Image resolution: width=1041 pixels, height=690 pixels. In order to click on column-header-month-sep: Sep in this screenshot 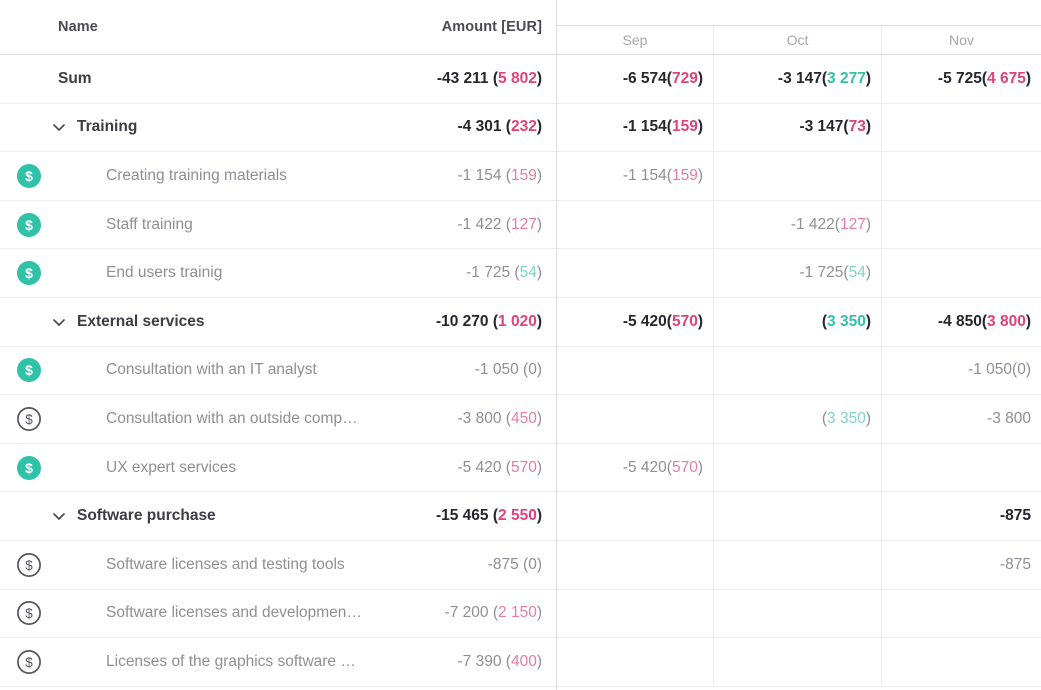, I will do `click(635, 40)`.